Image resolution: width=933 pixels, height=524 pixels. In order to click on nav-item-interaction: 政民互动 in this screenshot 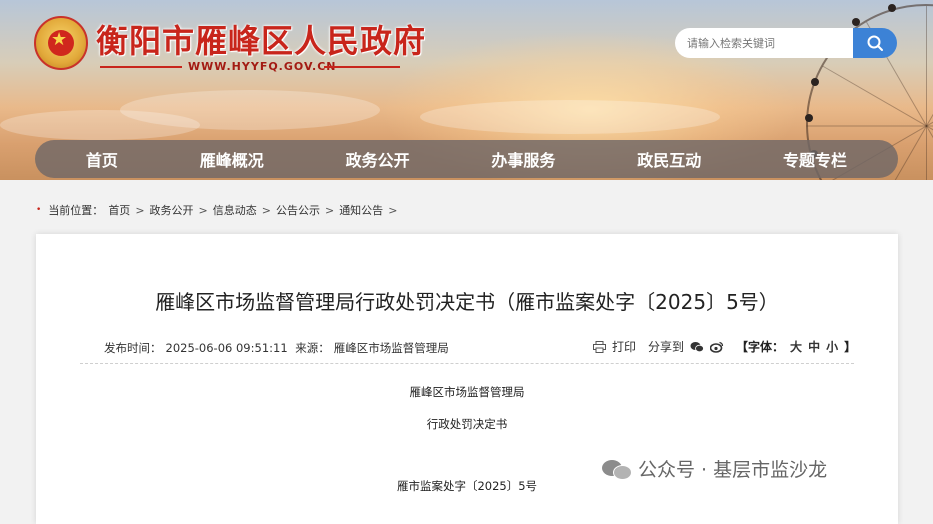, I will do `click(669, 159)`.